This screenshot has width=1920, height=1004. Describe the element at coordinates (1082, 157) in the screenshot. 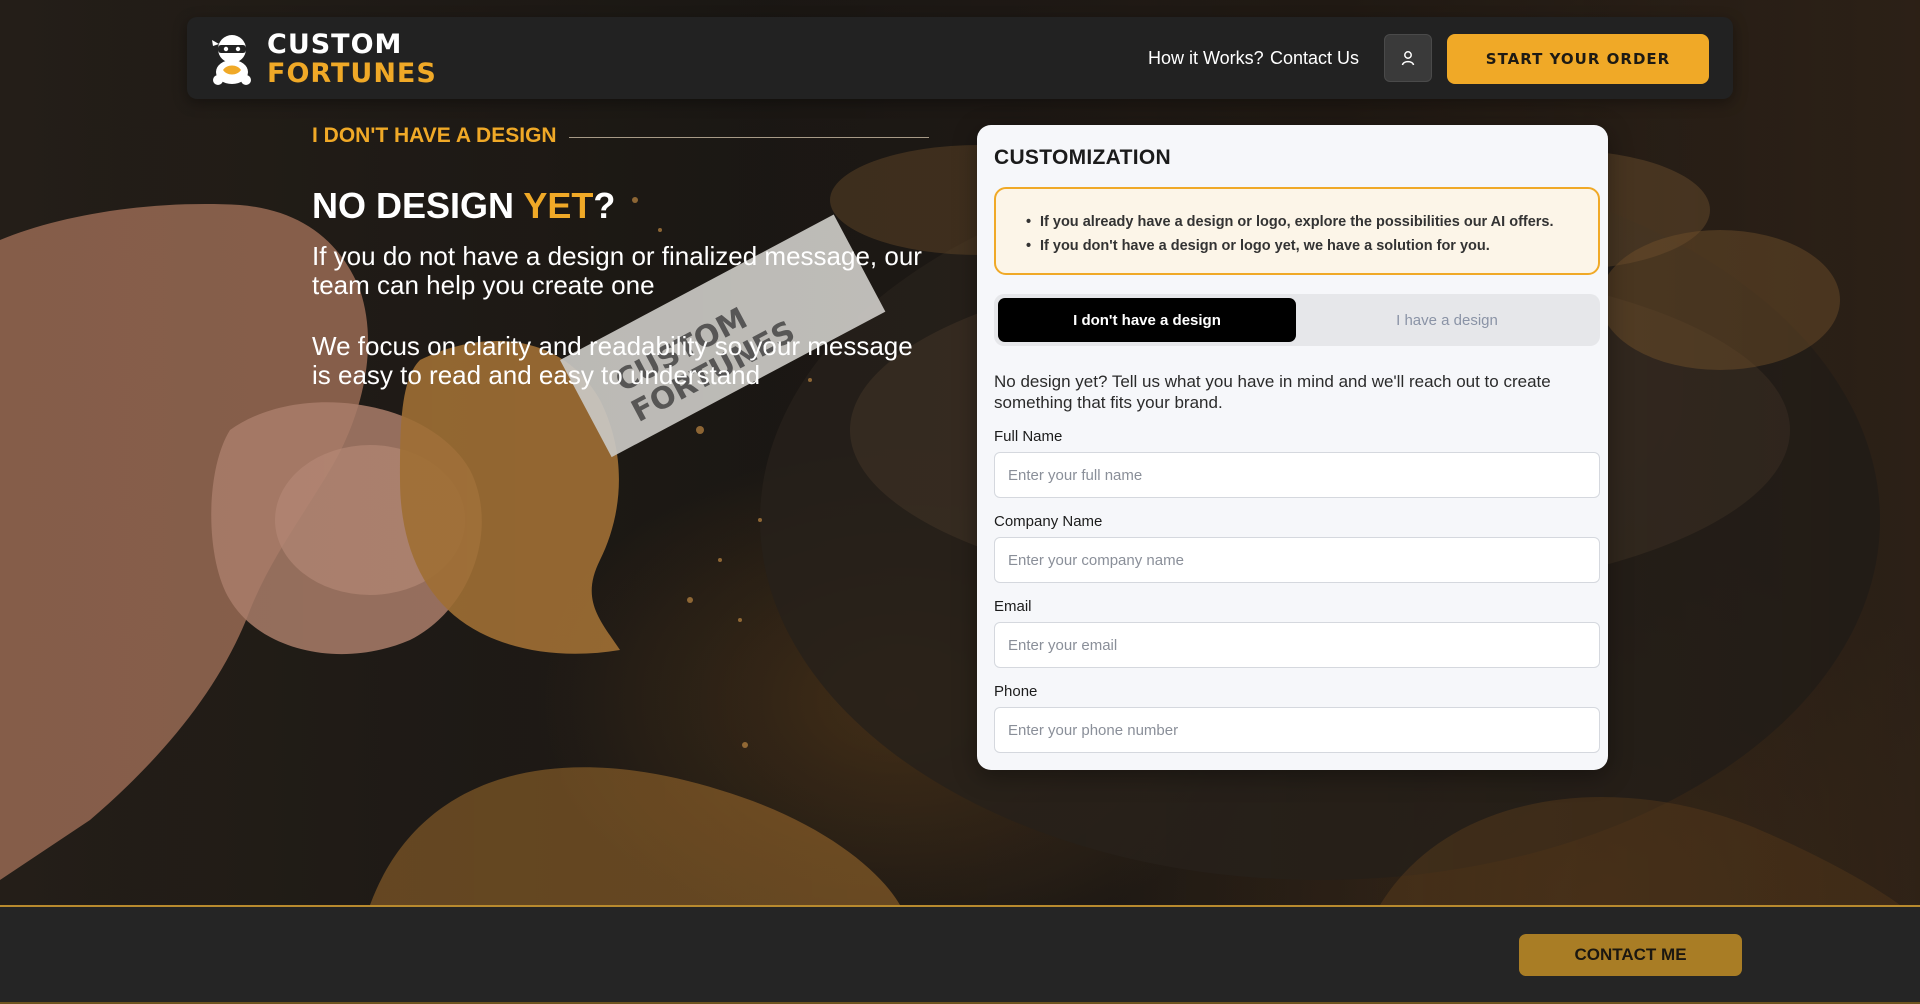

I see `form-title: CUSTOMIZATION` at that location.